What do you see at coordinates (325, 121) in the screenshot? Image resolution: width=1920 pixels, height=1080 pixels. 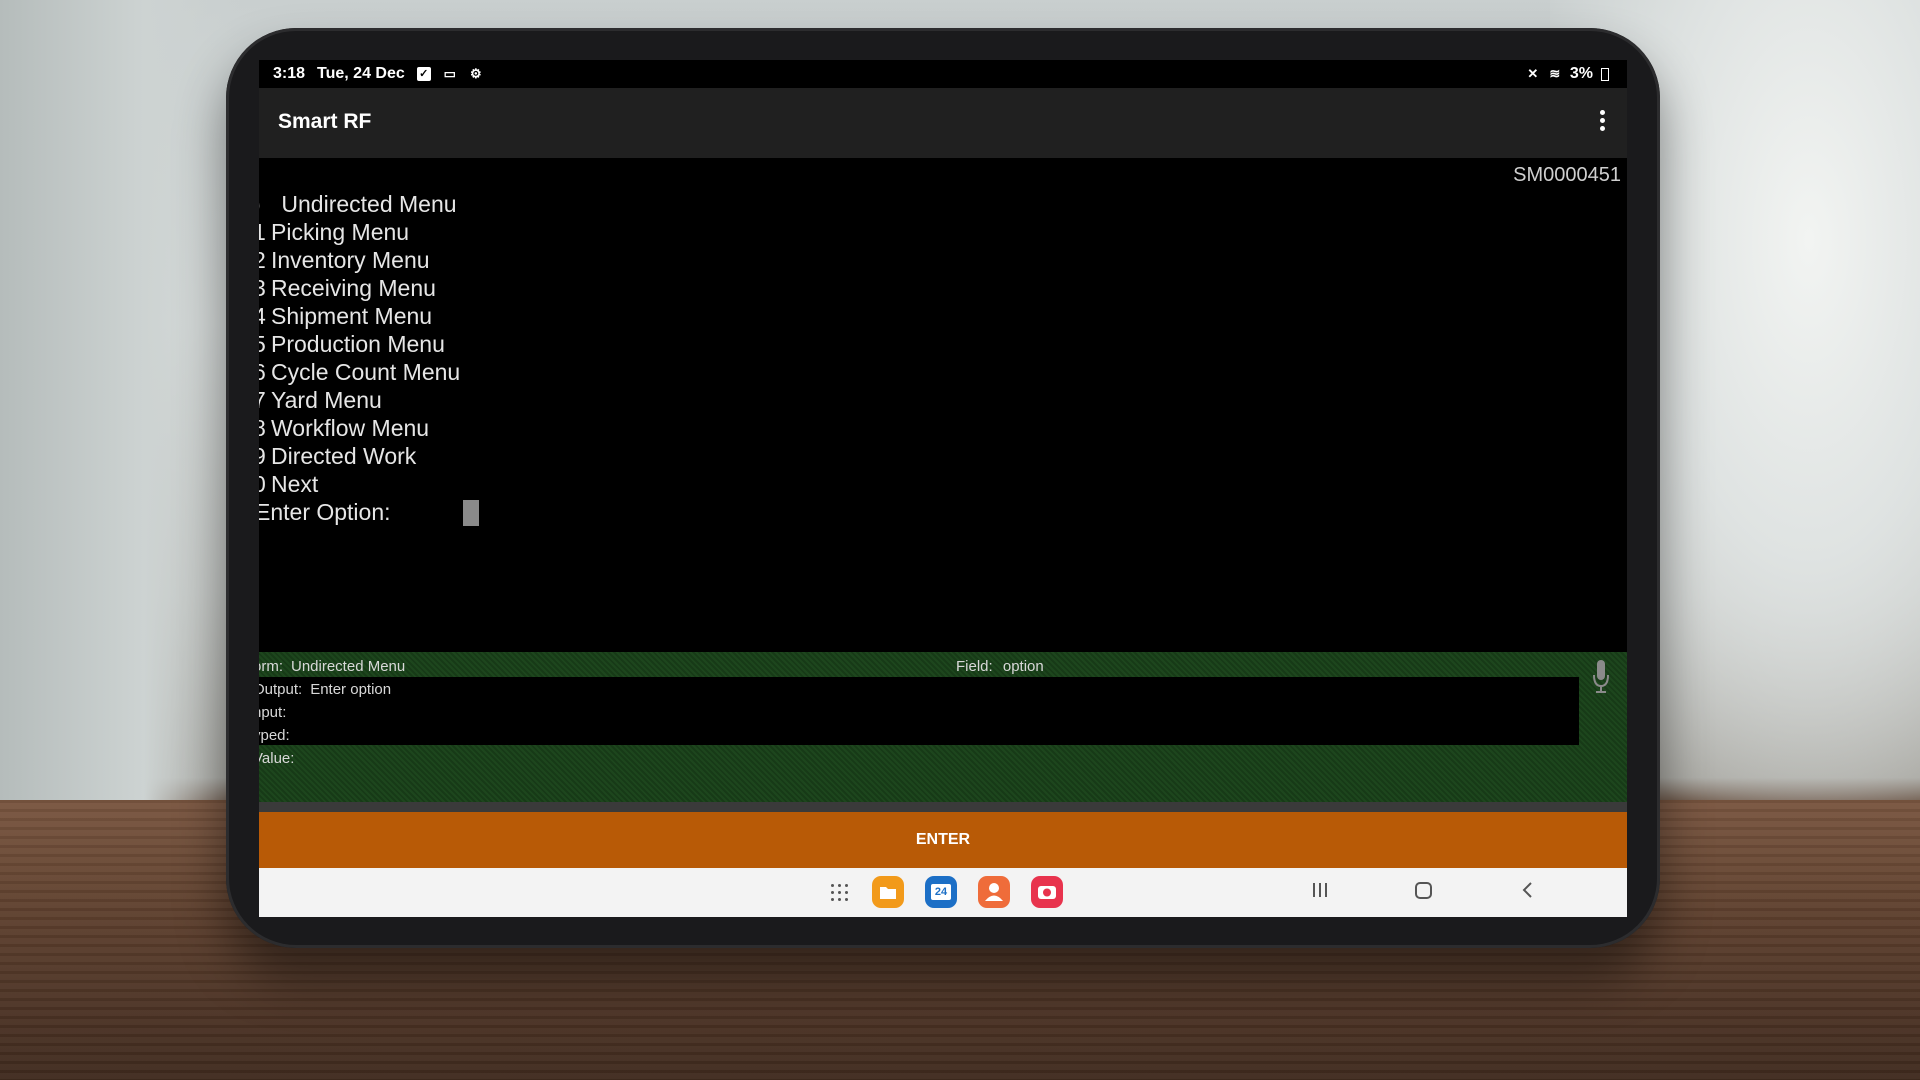 I see `app-title: Smart RF` at bounding box center [325, 121].